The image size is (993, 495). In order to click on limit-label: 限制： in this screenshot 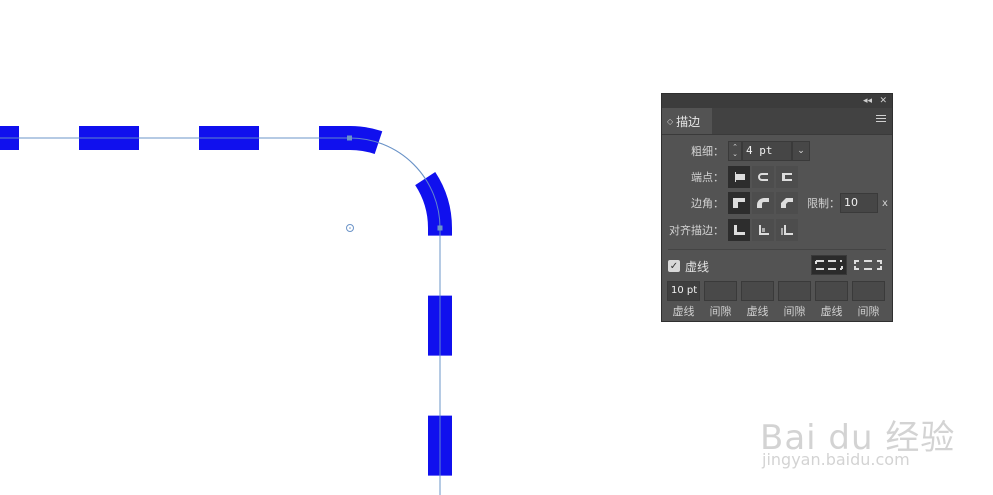, I will do `click(823, 203)`.